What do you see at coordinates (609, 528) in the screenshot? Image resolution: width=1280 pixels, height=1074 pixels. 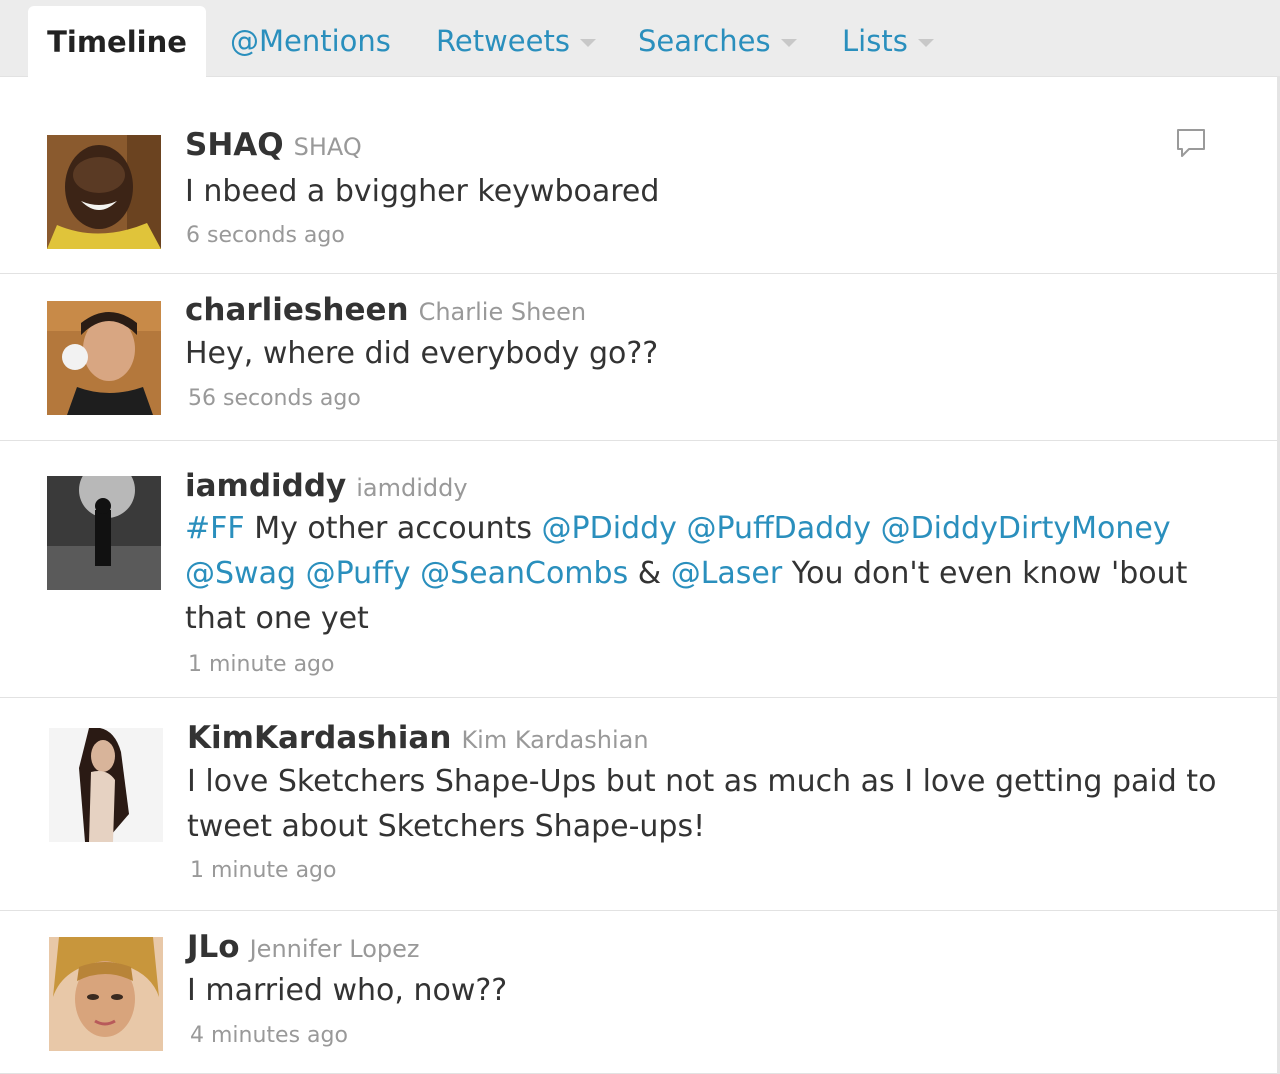 I see `tweet-link: @PDiddy` at bounding box center [609, 528].